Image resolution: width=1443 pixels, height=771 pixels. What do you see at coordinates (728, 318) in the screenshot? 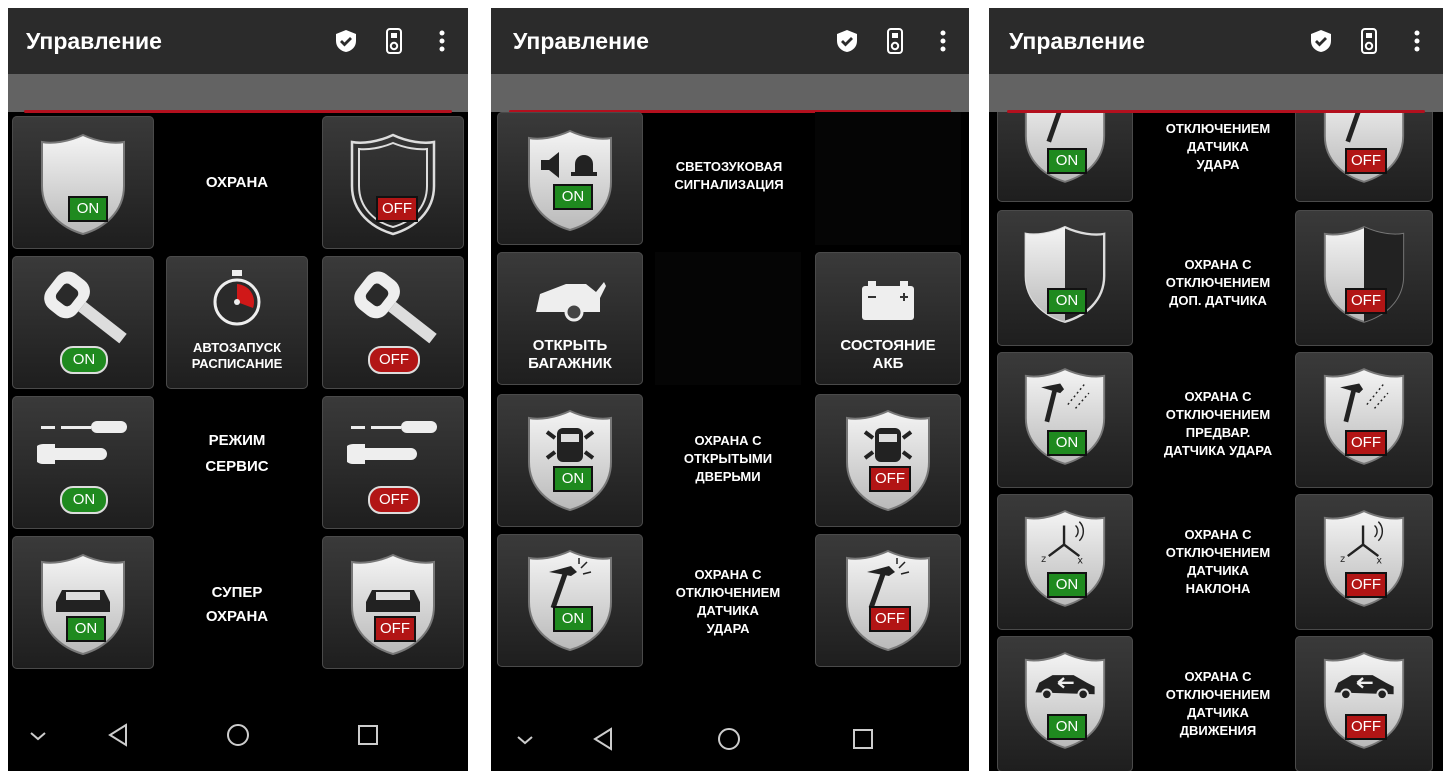
I see `empty-slot` at bounding box center [728, 318].